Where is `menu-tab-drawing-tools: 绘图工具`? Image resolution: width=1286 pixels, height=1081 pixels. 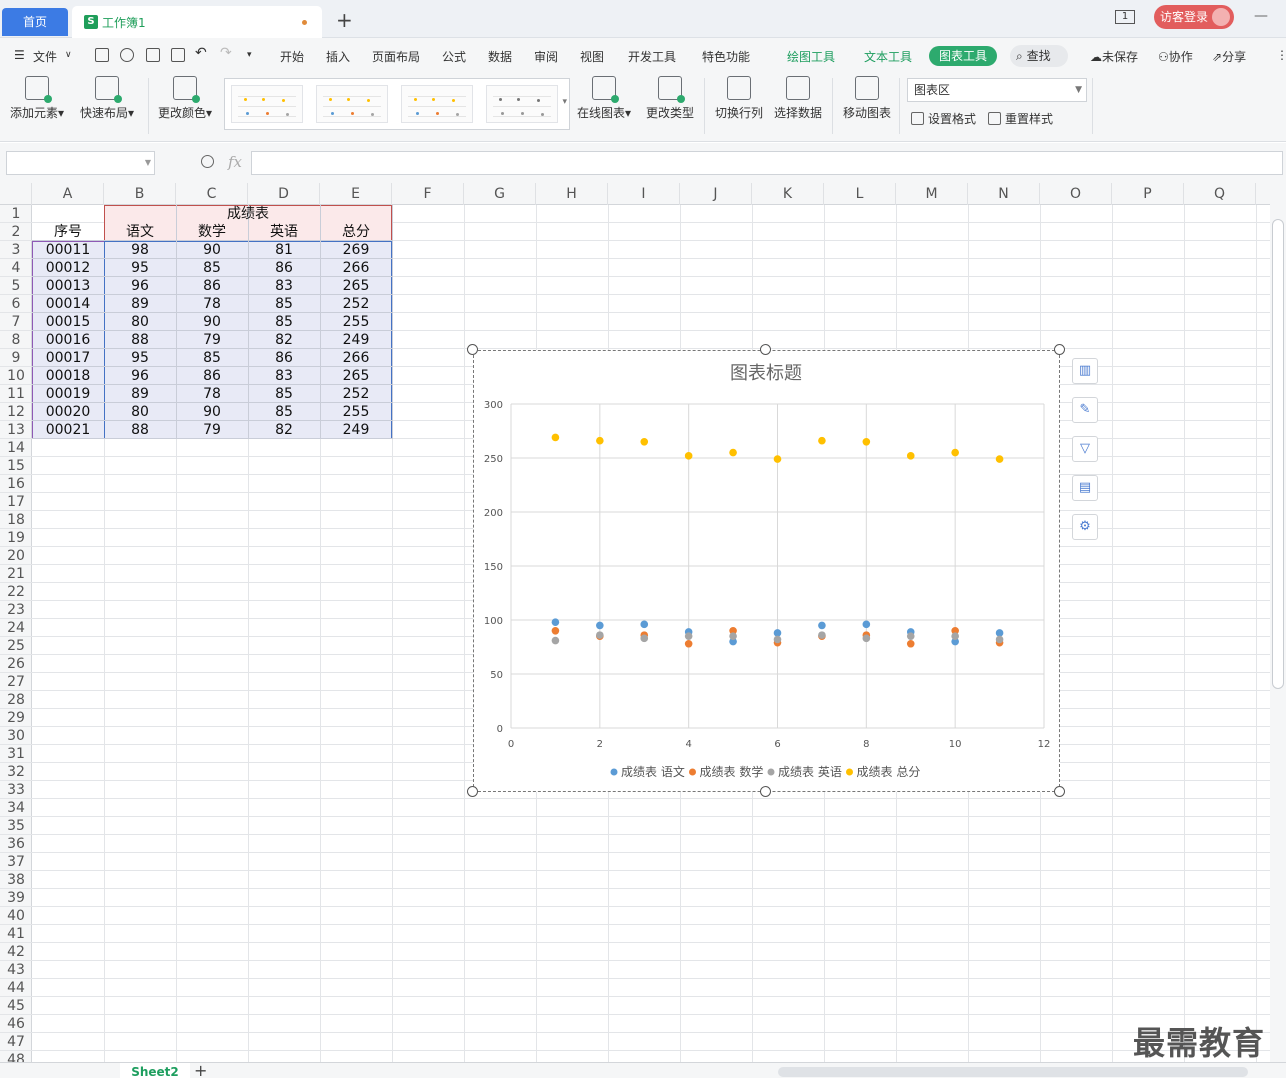
menu-tab-drawing-tools: 绘图工具 is located at coordinates (811, 56).